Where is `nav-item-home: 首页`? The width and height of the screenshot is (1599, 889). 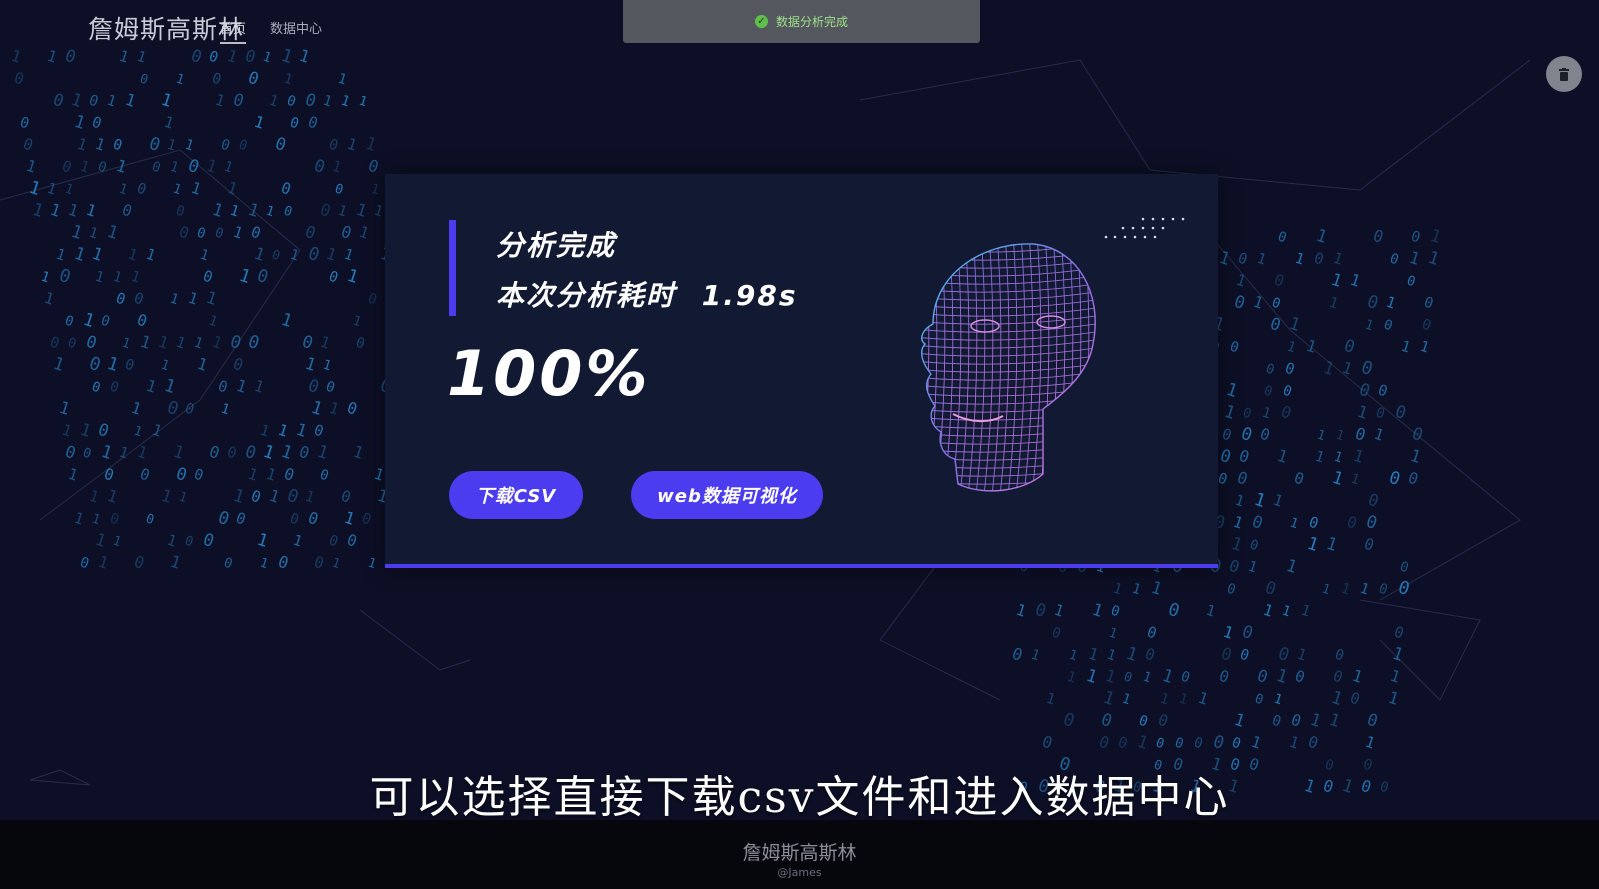 nav-item-home: 首页 is located at coordinates (233, 31).